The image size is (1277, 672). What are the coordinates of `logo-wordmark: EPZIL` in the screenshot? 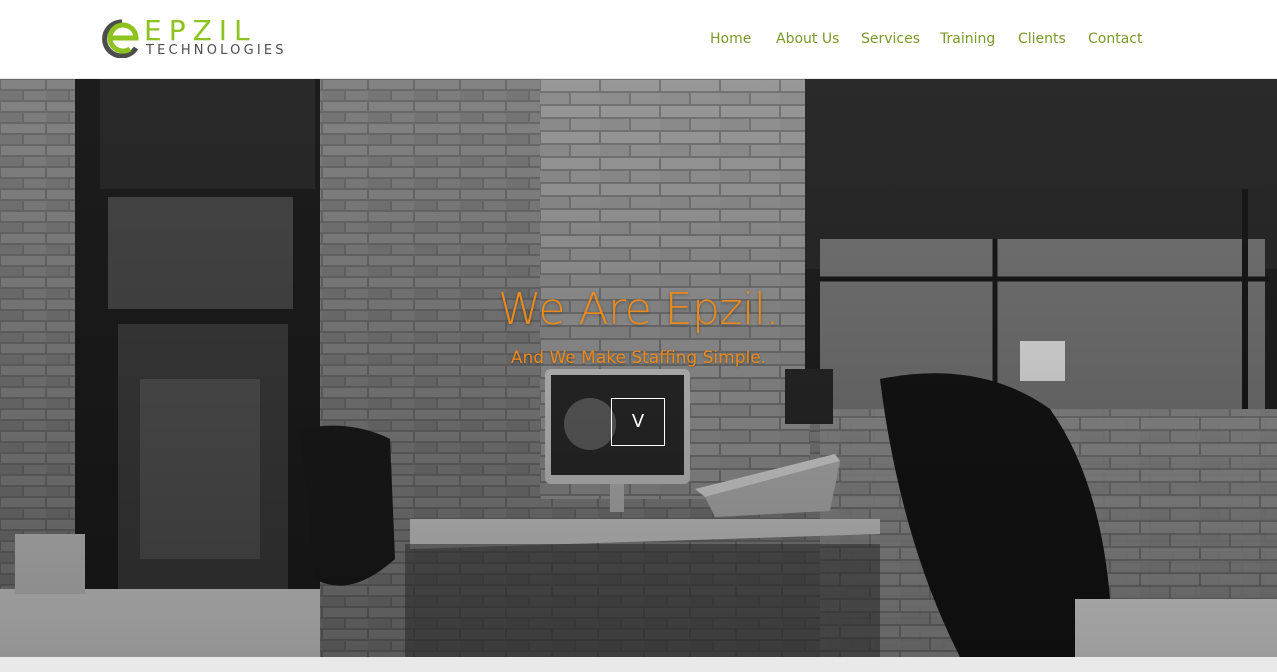 It's located at (200, 30).